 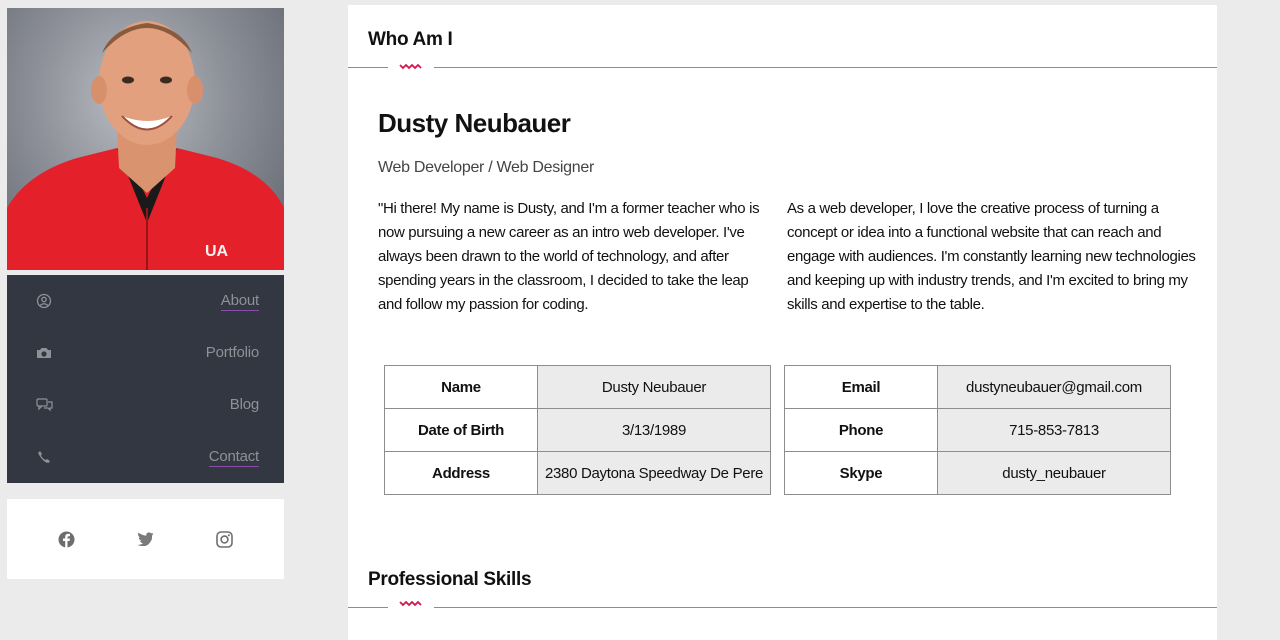 I want to click on profile-role: Web Developer / Web Designer, so click(x=486, y=167).